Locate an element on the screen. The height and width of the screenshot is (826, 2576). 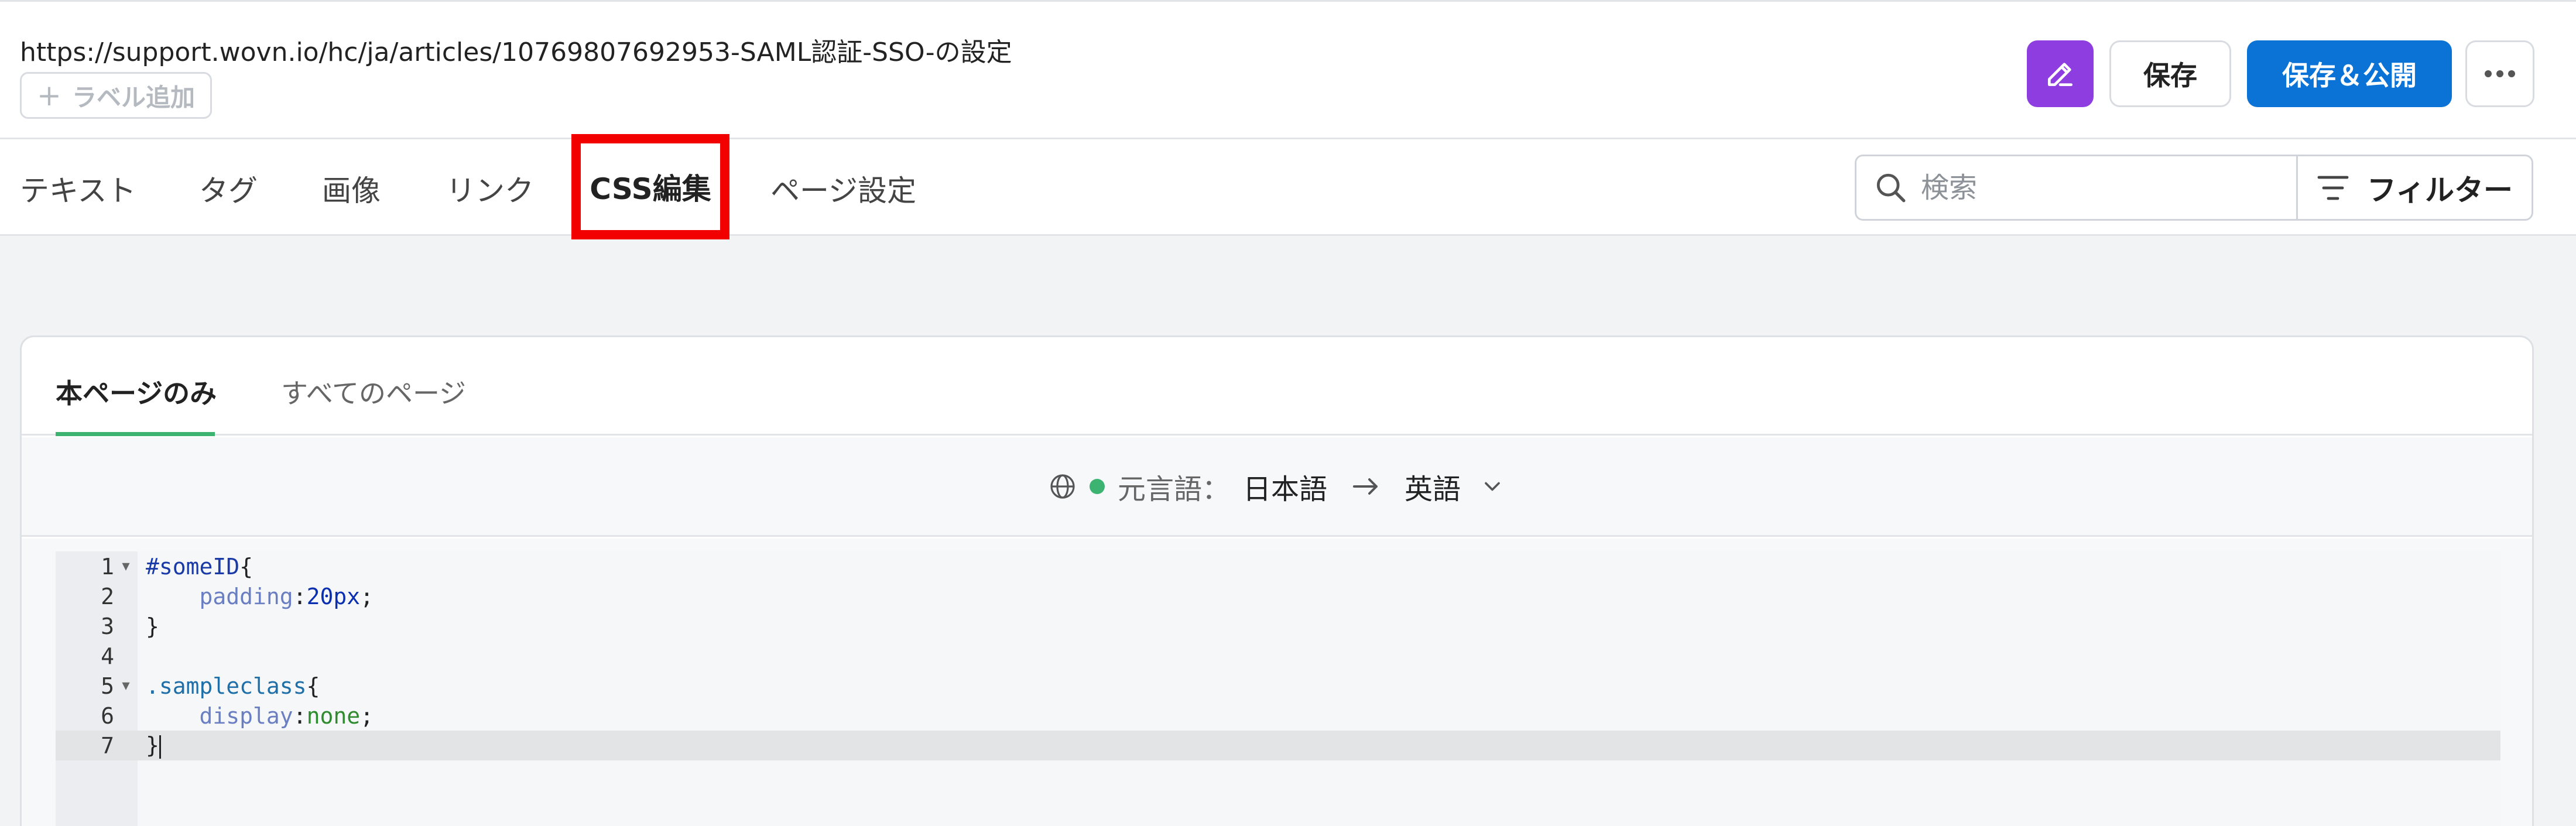
code-line: 4 is located at coordinates (1278, 656).